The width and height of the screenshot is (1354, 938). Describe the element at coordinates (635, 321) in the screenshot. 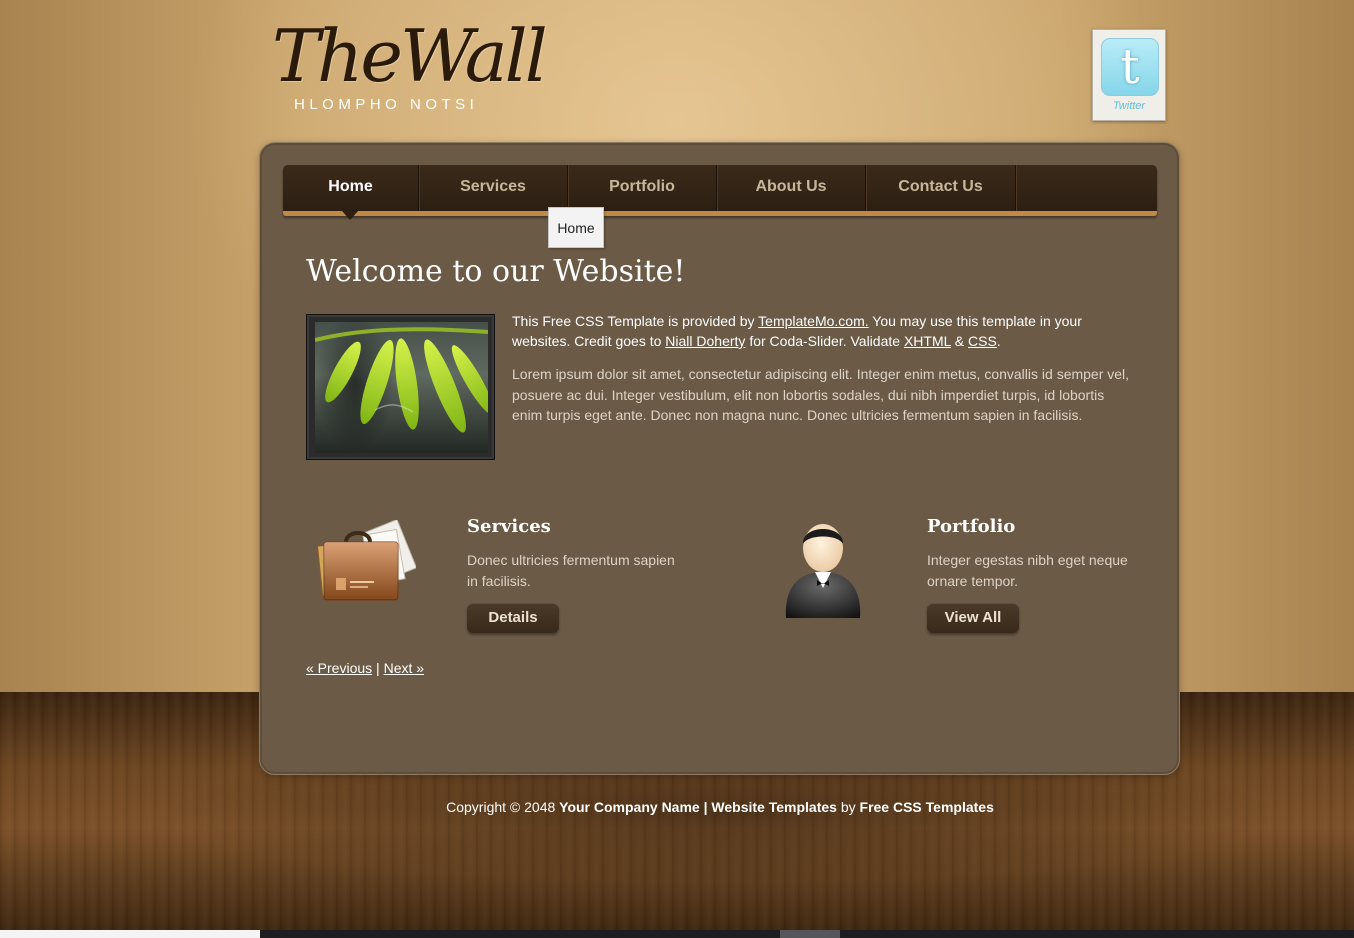

I see `intro-text-1: This Free CSS Template is provided by` at that location.